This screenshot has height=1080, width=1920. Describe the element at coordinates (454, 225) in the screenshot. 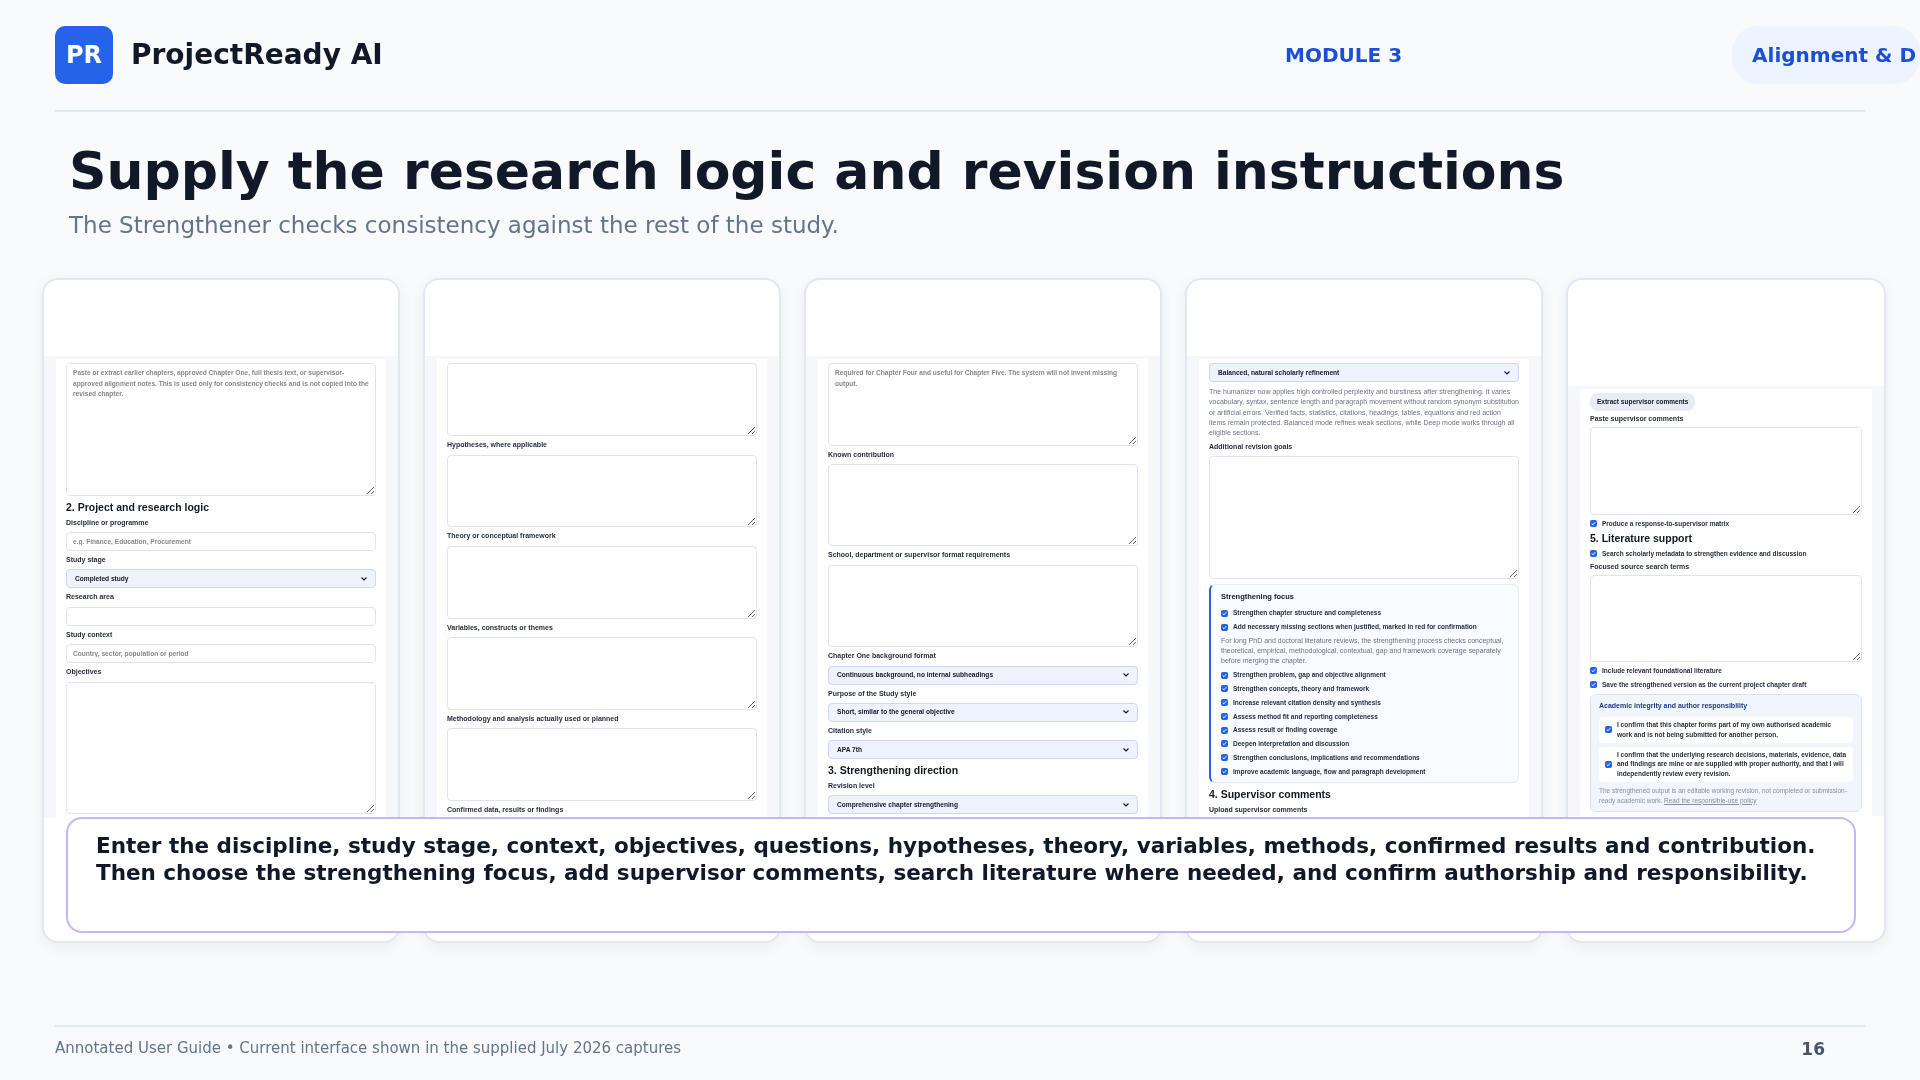

I see `slide-subtitle: The Strengthener checks consistency against the rest of the study.` at that location.